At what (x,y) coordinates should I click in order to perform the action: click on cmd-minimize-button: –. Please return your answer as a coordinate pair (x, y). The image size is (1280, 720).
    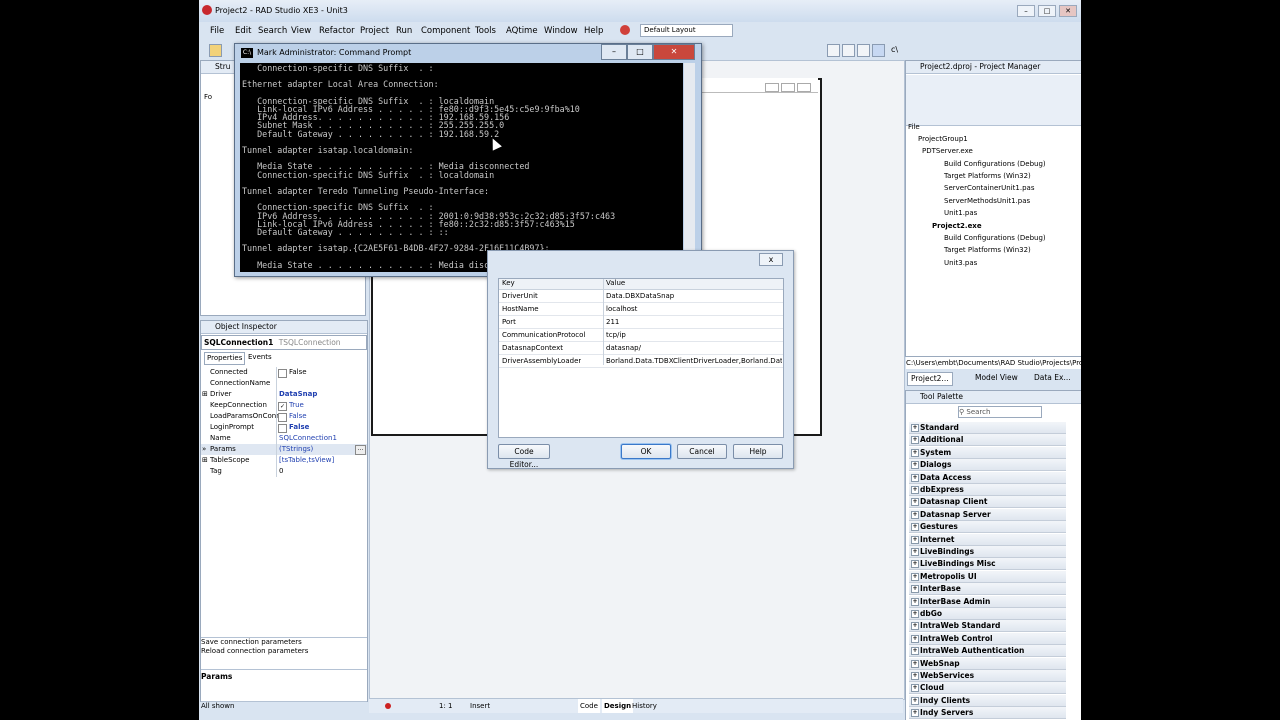
    Looking at the image, I should click on (614, 52).